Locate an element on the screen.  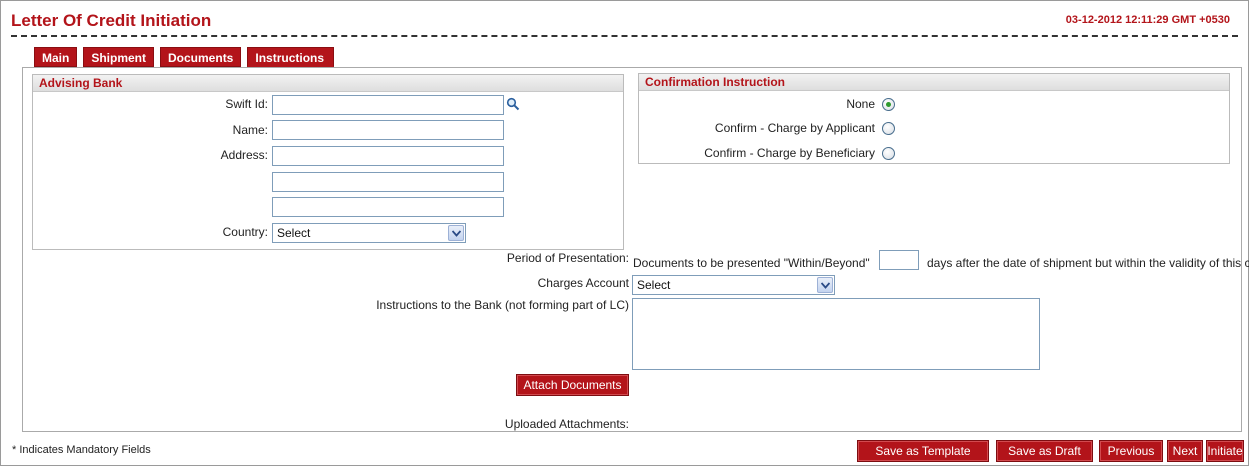
name-label: Name: is located at coordinates (250, 130).